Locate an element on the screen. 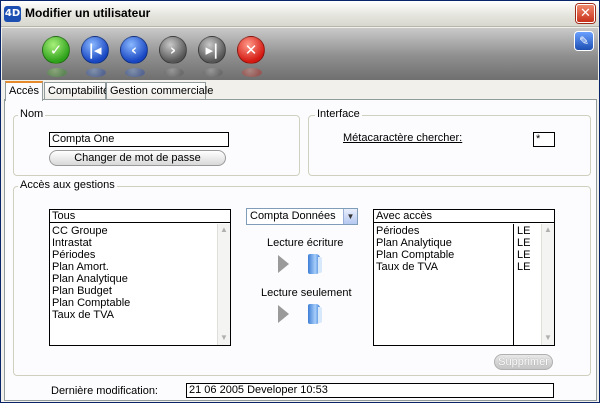  change-password-button: Changer de mot de passe is located at coordinates (137, 158).